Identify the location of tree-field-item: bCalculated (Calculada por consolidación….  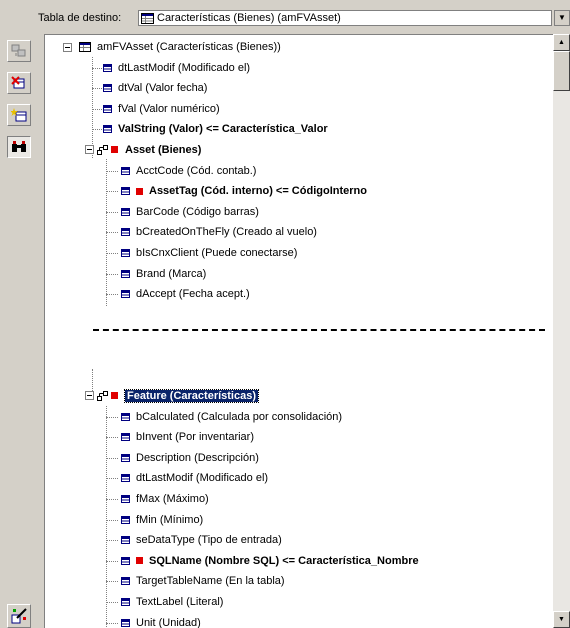
(231, 417).